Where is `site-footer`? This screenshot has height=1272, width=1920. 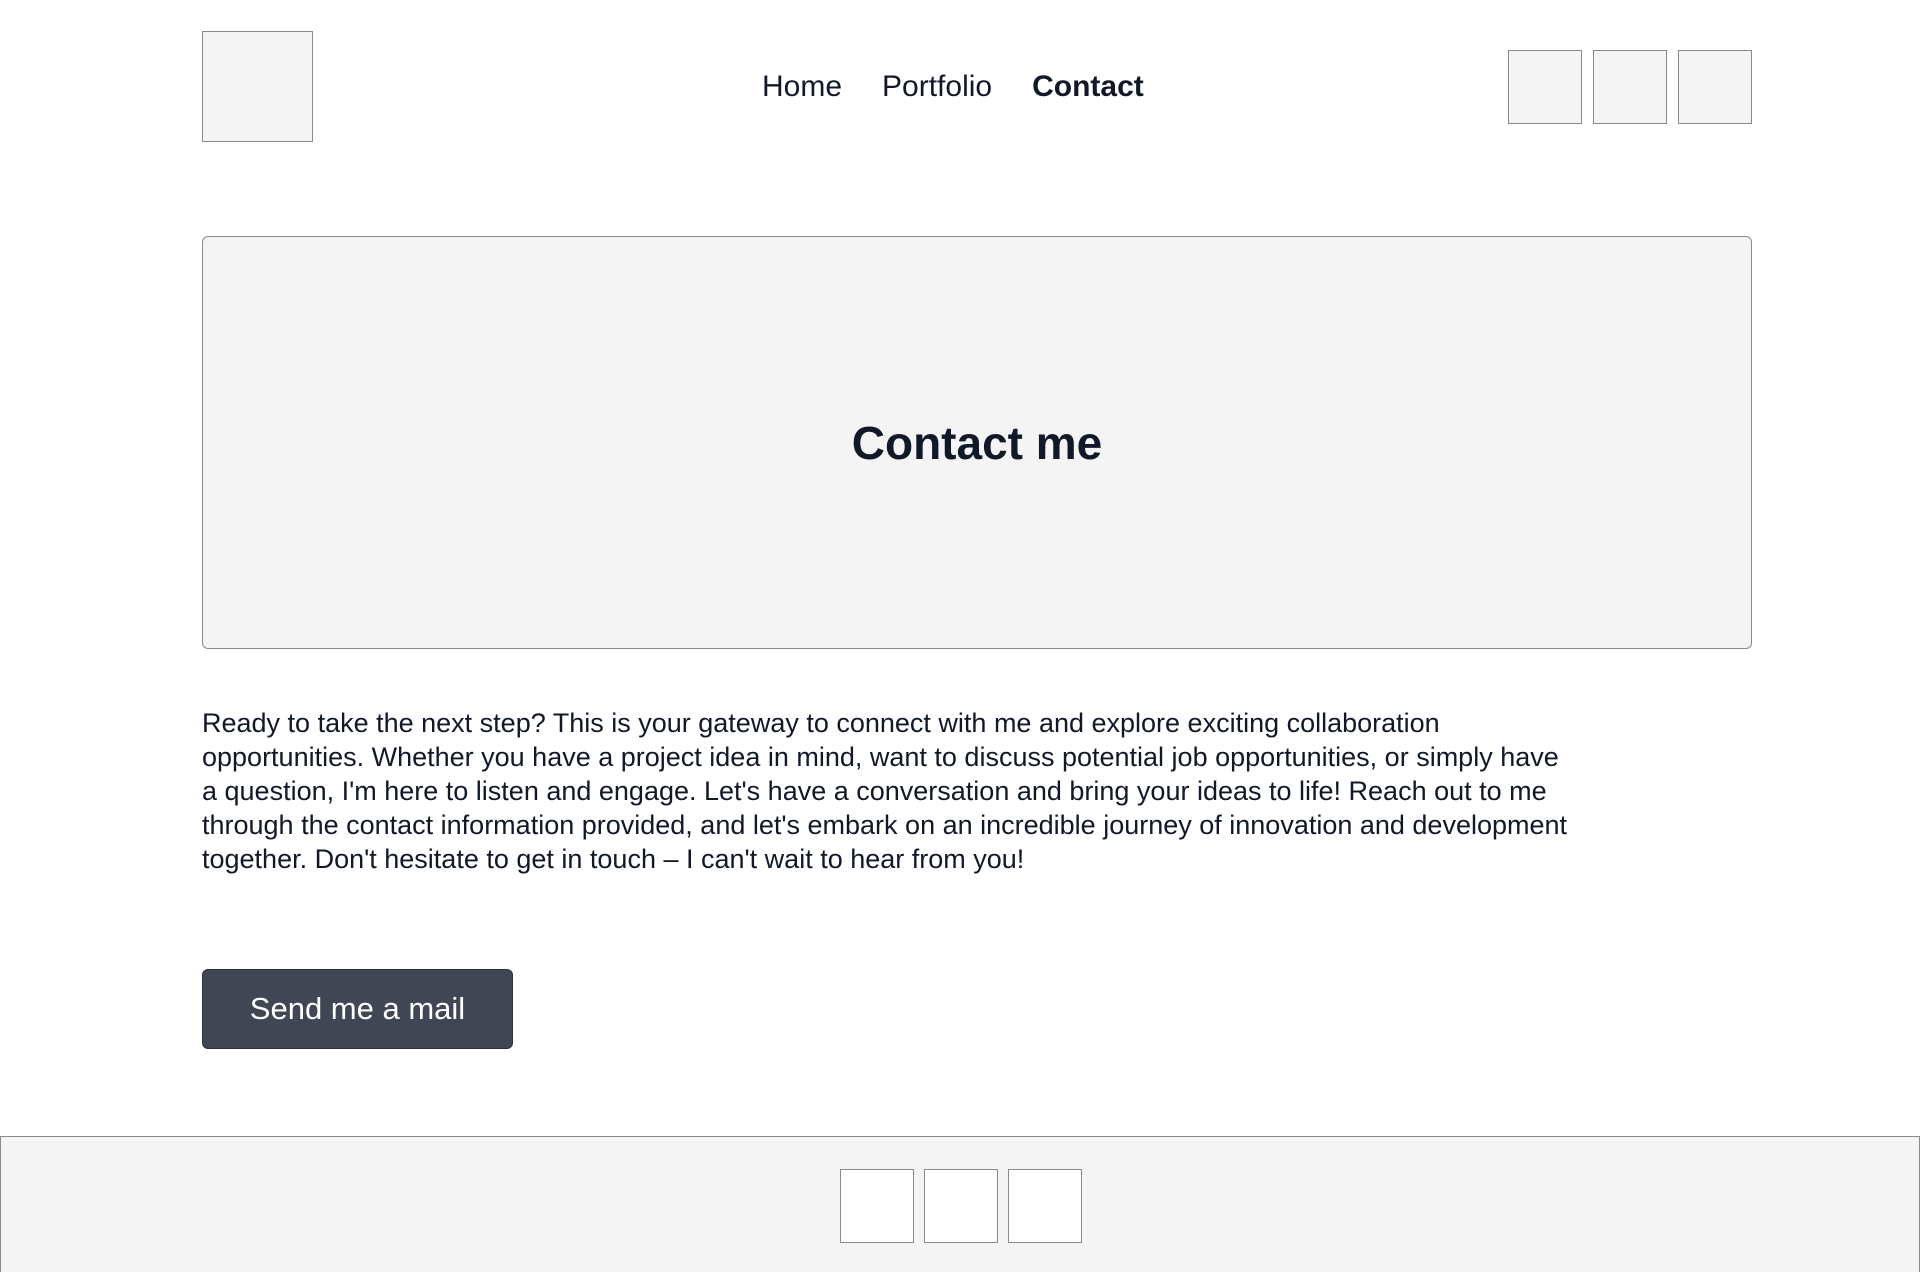
site-footer is located at coordinates (960, 1204).